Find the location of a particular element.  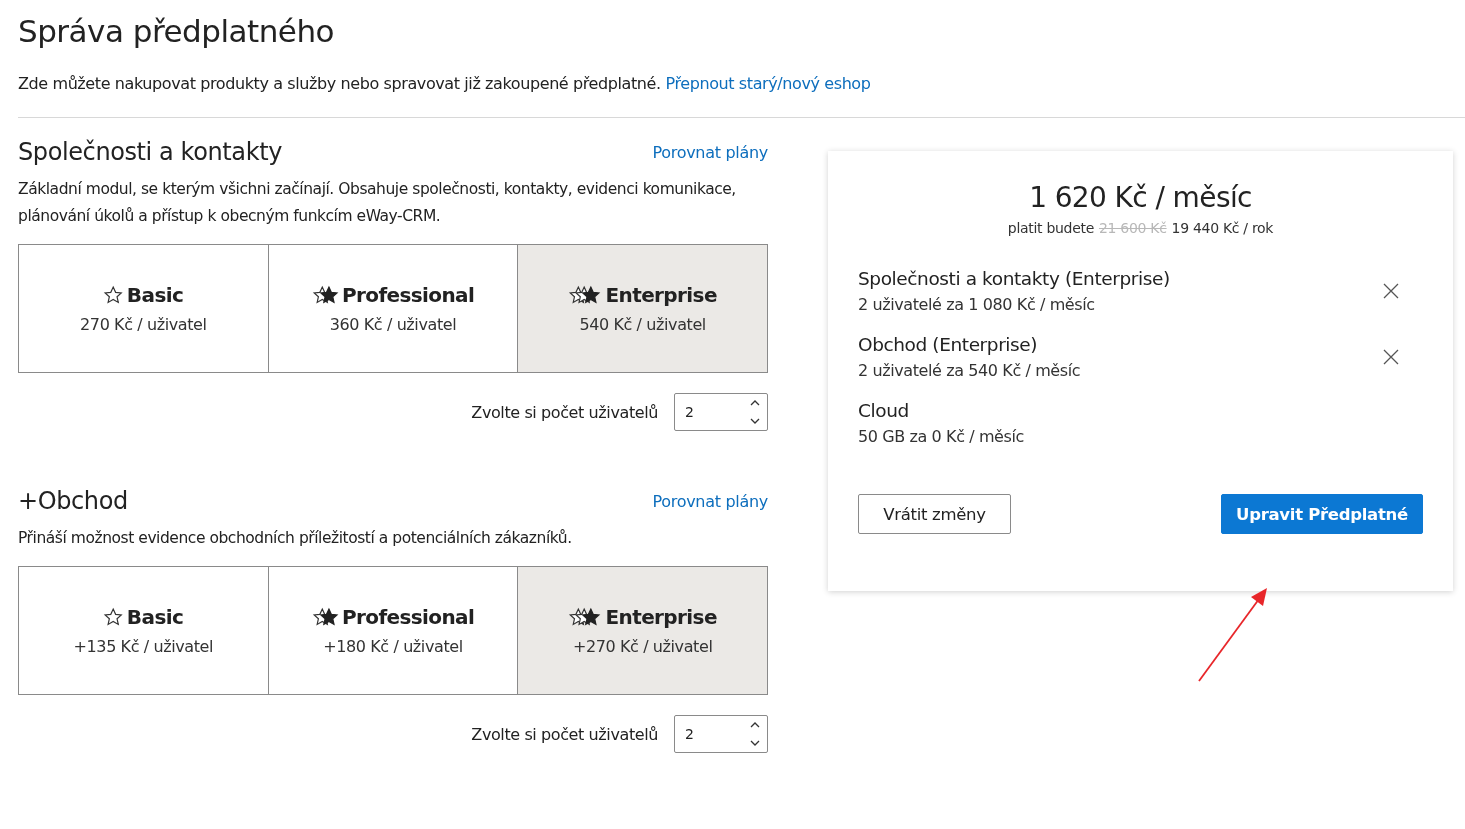

plan-option: Enterprise 540 Kč / uživatel is located at coordinates (642, 308).